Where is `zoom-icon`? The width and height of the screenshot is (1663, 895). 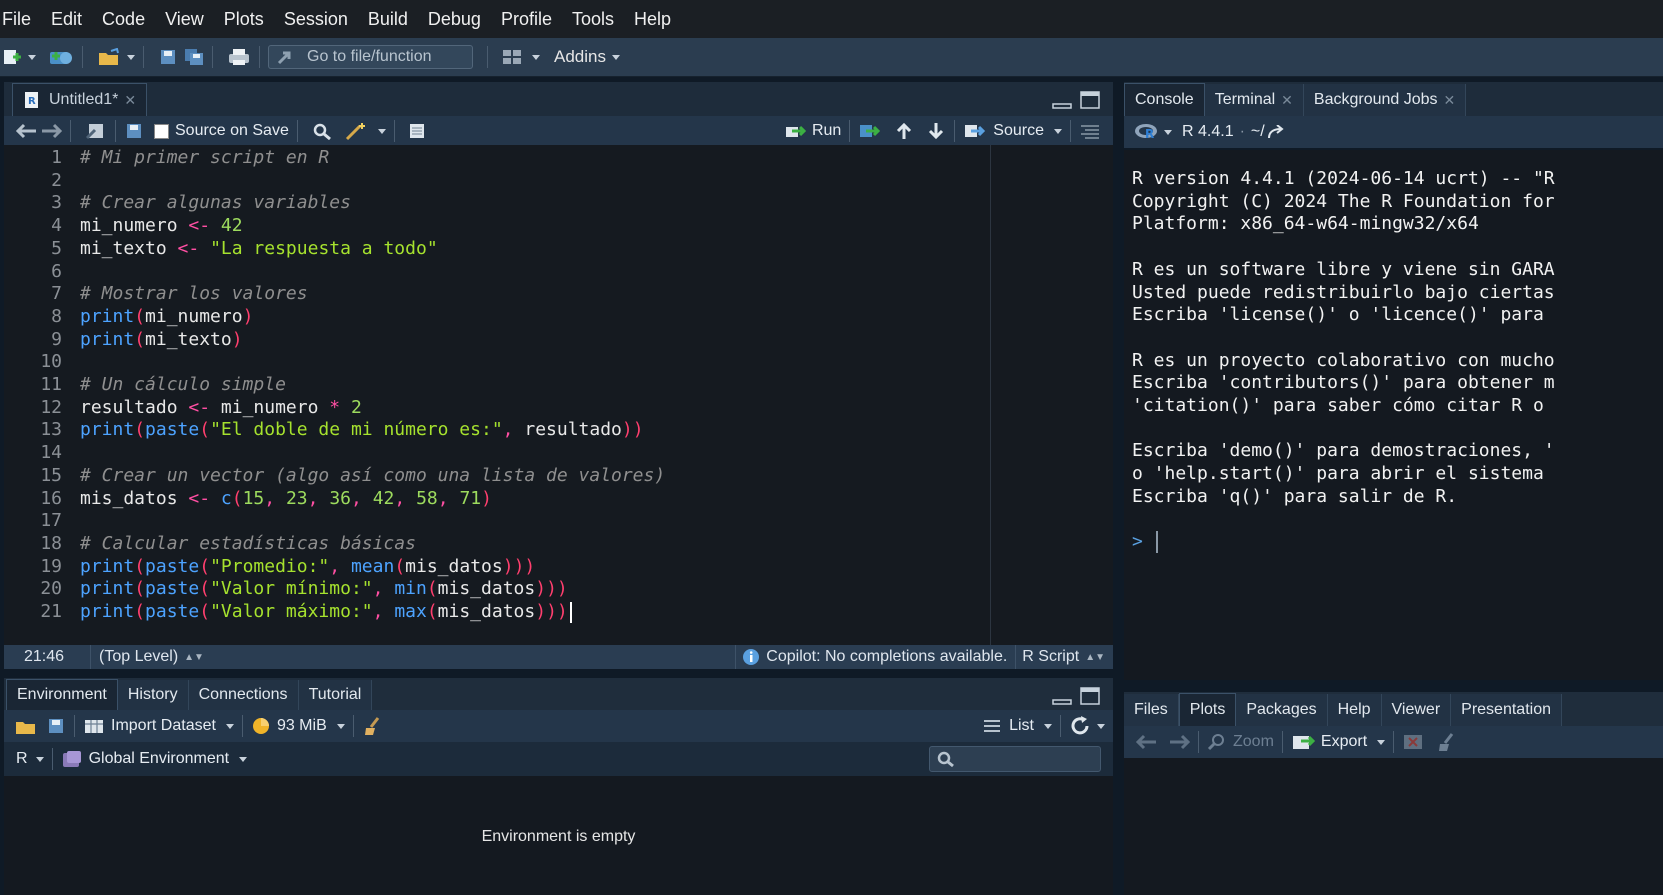
zoom-icon is located at coordinates (1217, 742).